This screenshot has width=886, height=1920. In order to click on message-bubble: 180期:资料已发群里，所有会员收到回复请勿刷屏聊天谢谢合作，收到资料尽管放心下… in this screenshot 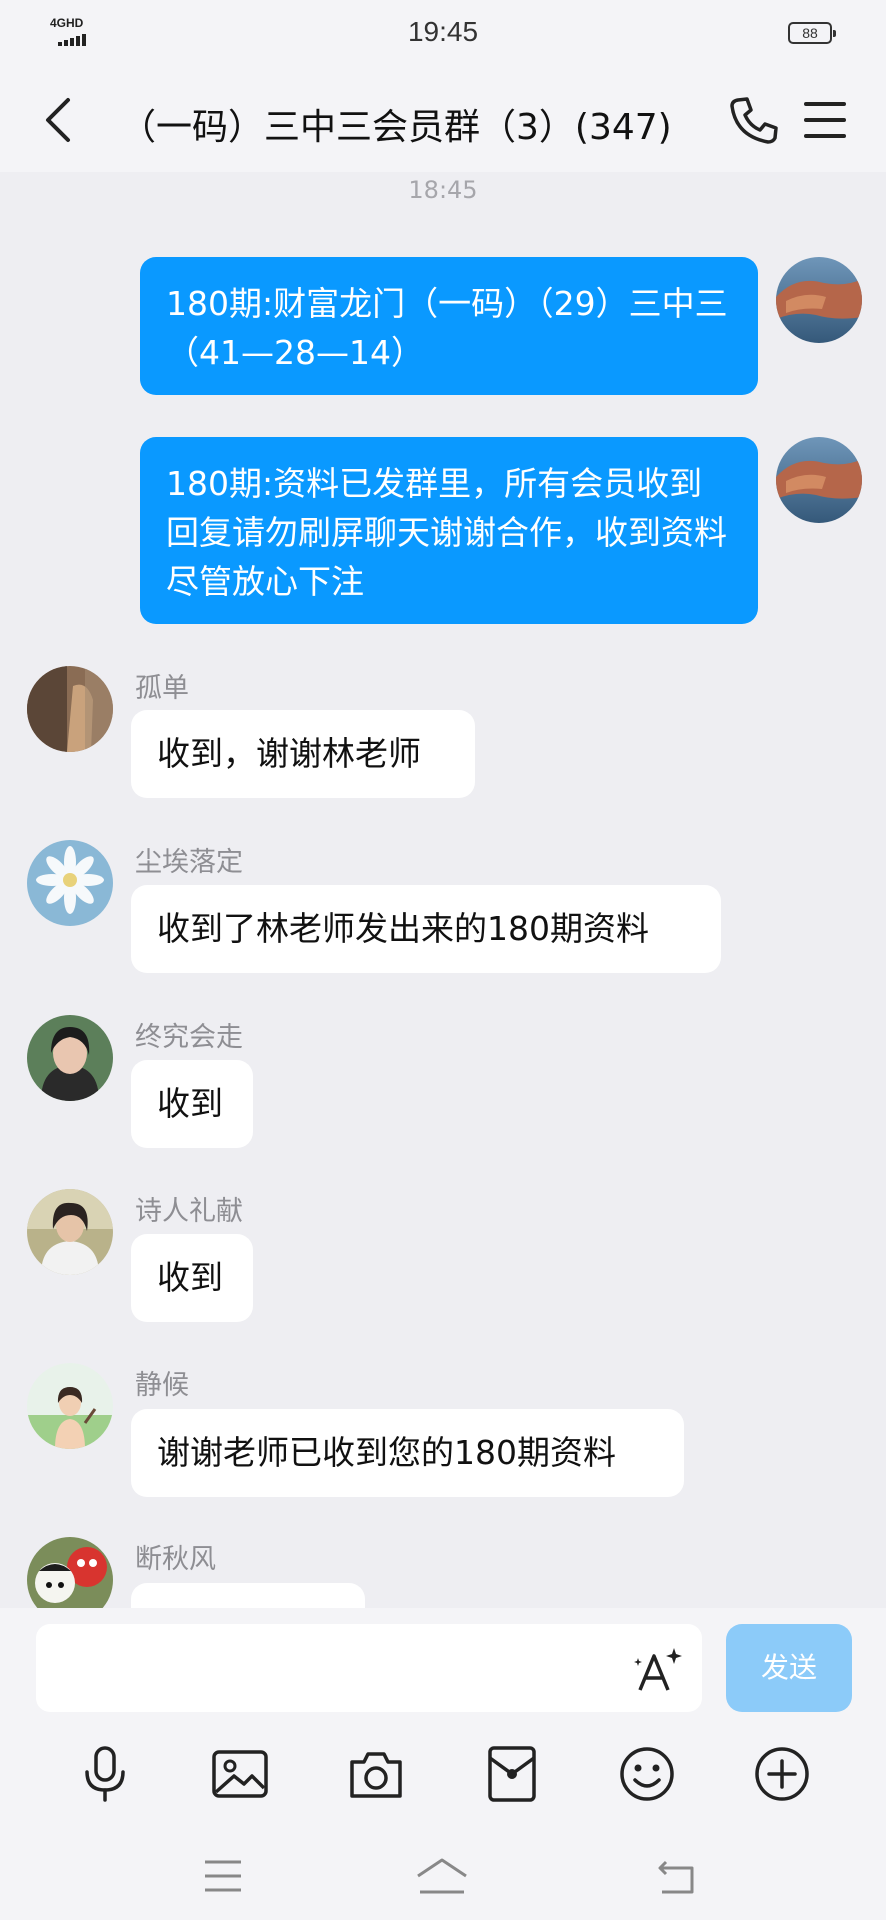, I will do `click(449, 530)`.